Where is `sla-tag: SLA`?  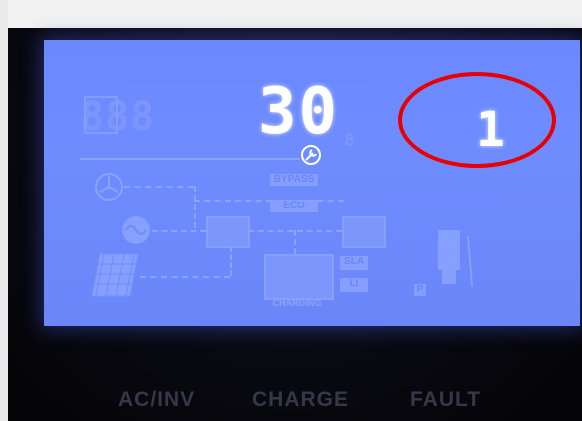
sla-tag: SLA is located at coordinates (354, 263).